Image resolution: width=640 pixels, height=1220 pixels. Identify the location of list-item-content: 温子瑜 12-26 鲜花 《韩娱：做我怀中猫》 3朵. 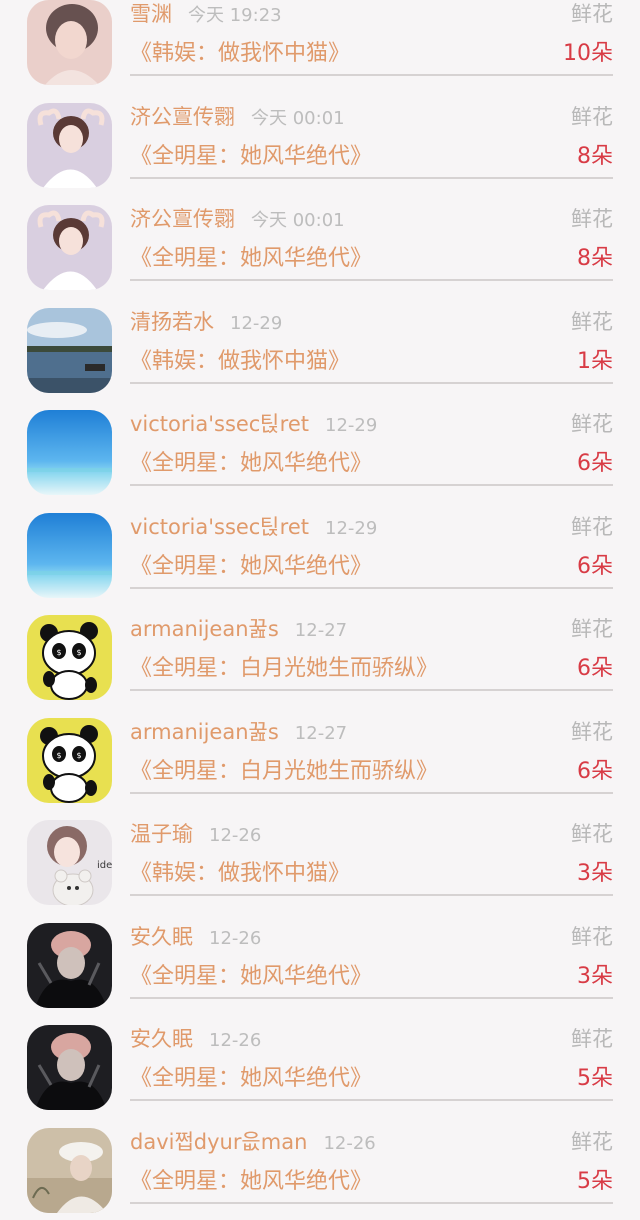
(371, 853).